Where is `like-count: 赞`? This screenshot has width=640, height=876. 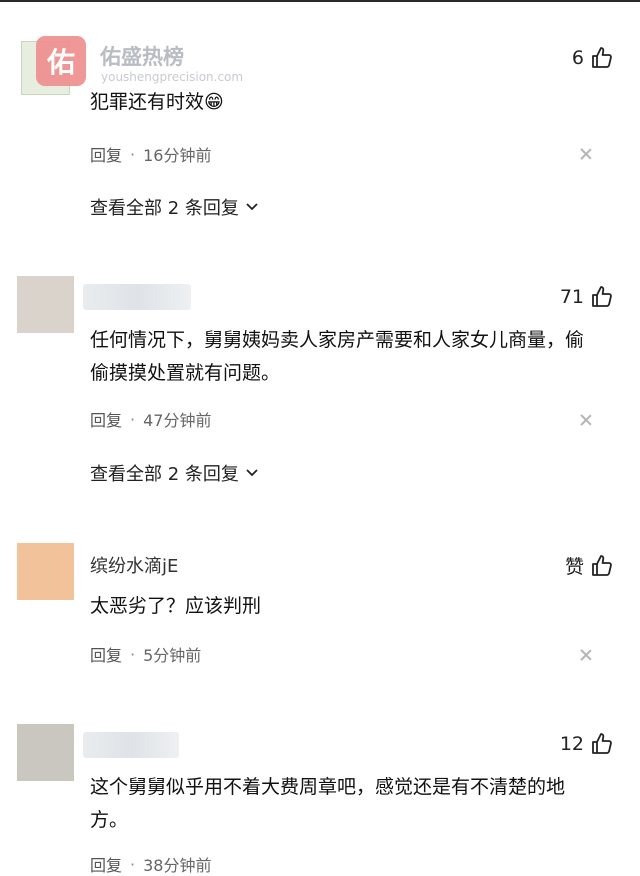
like-count: 赞 is located at coordinates (574, 567).